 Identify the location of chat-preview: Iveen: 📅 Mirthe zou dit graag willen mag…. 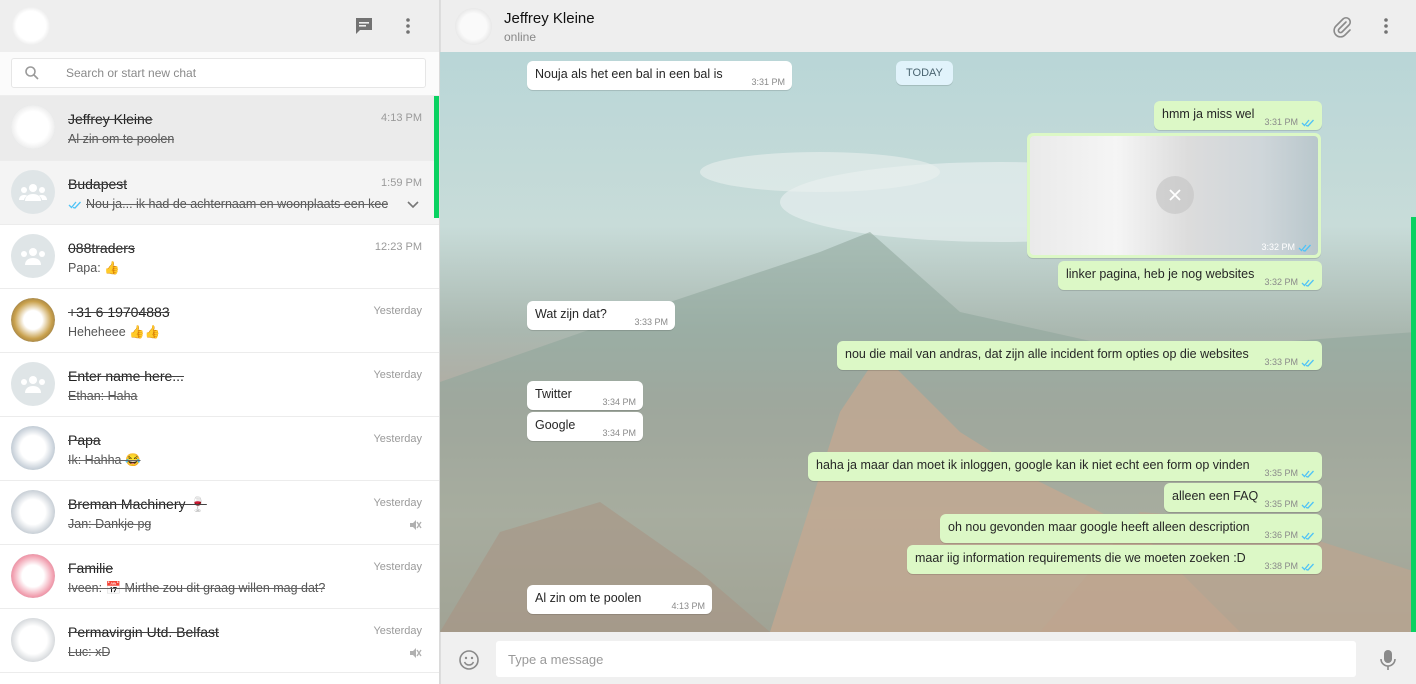
(197, 588).